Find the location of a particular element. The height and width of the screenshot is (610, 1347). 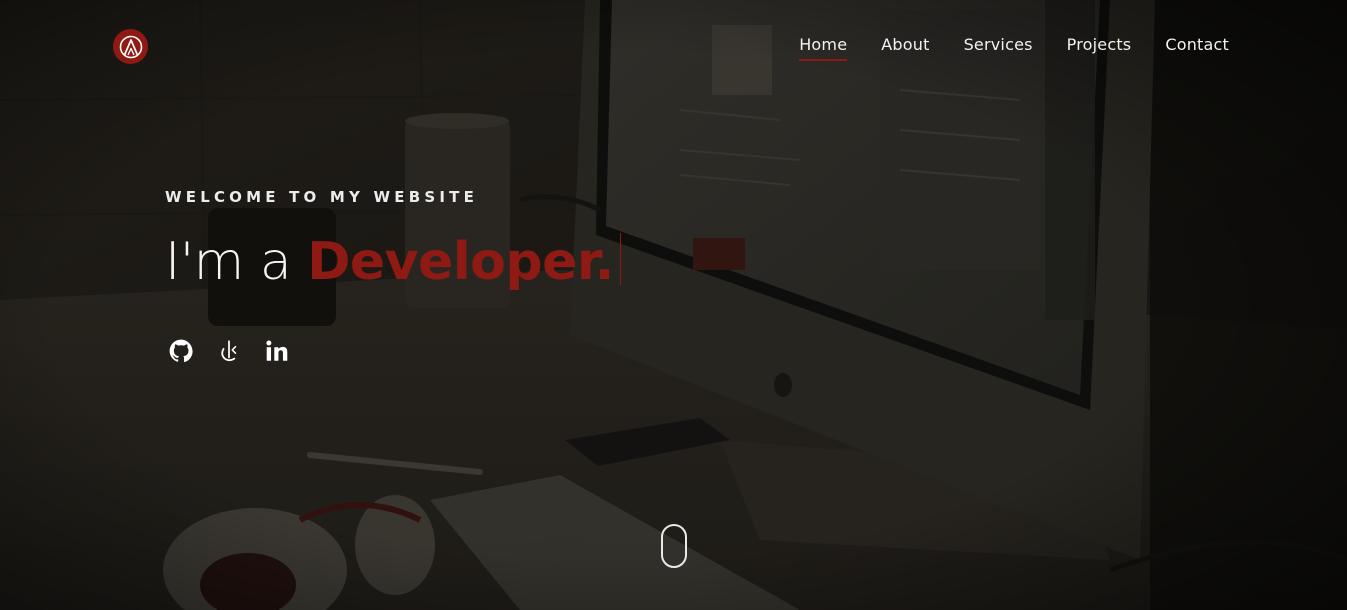

social-links is located at coordinates (229, 351).